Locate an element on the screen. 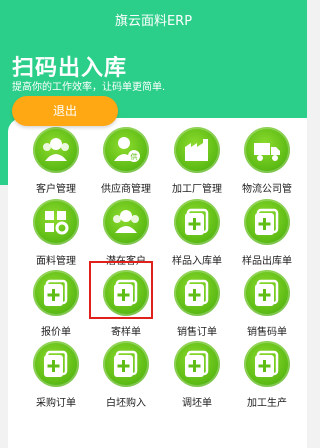 The height and width of the screenshot is (448, 320). menu-item: 销售码单 is located at coordinates (267, 302).